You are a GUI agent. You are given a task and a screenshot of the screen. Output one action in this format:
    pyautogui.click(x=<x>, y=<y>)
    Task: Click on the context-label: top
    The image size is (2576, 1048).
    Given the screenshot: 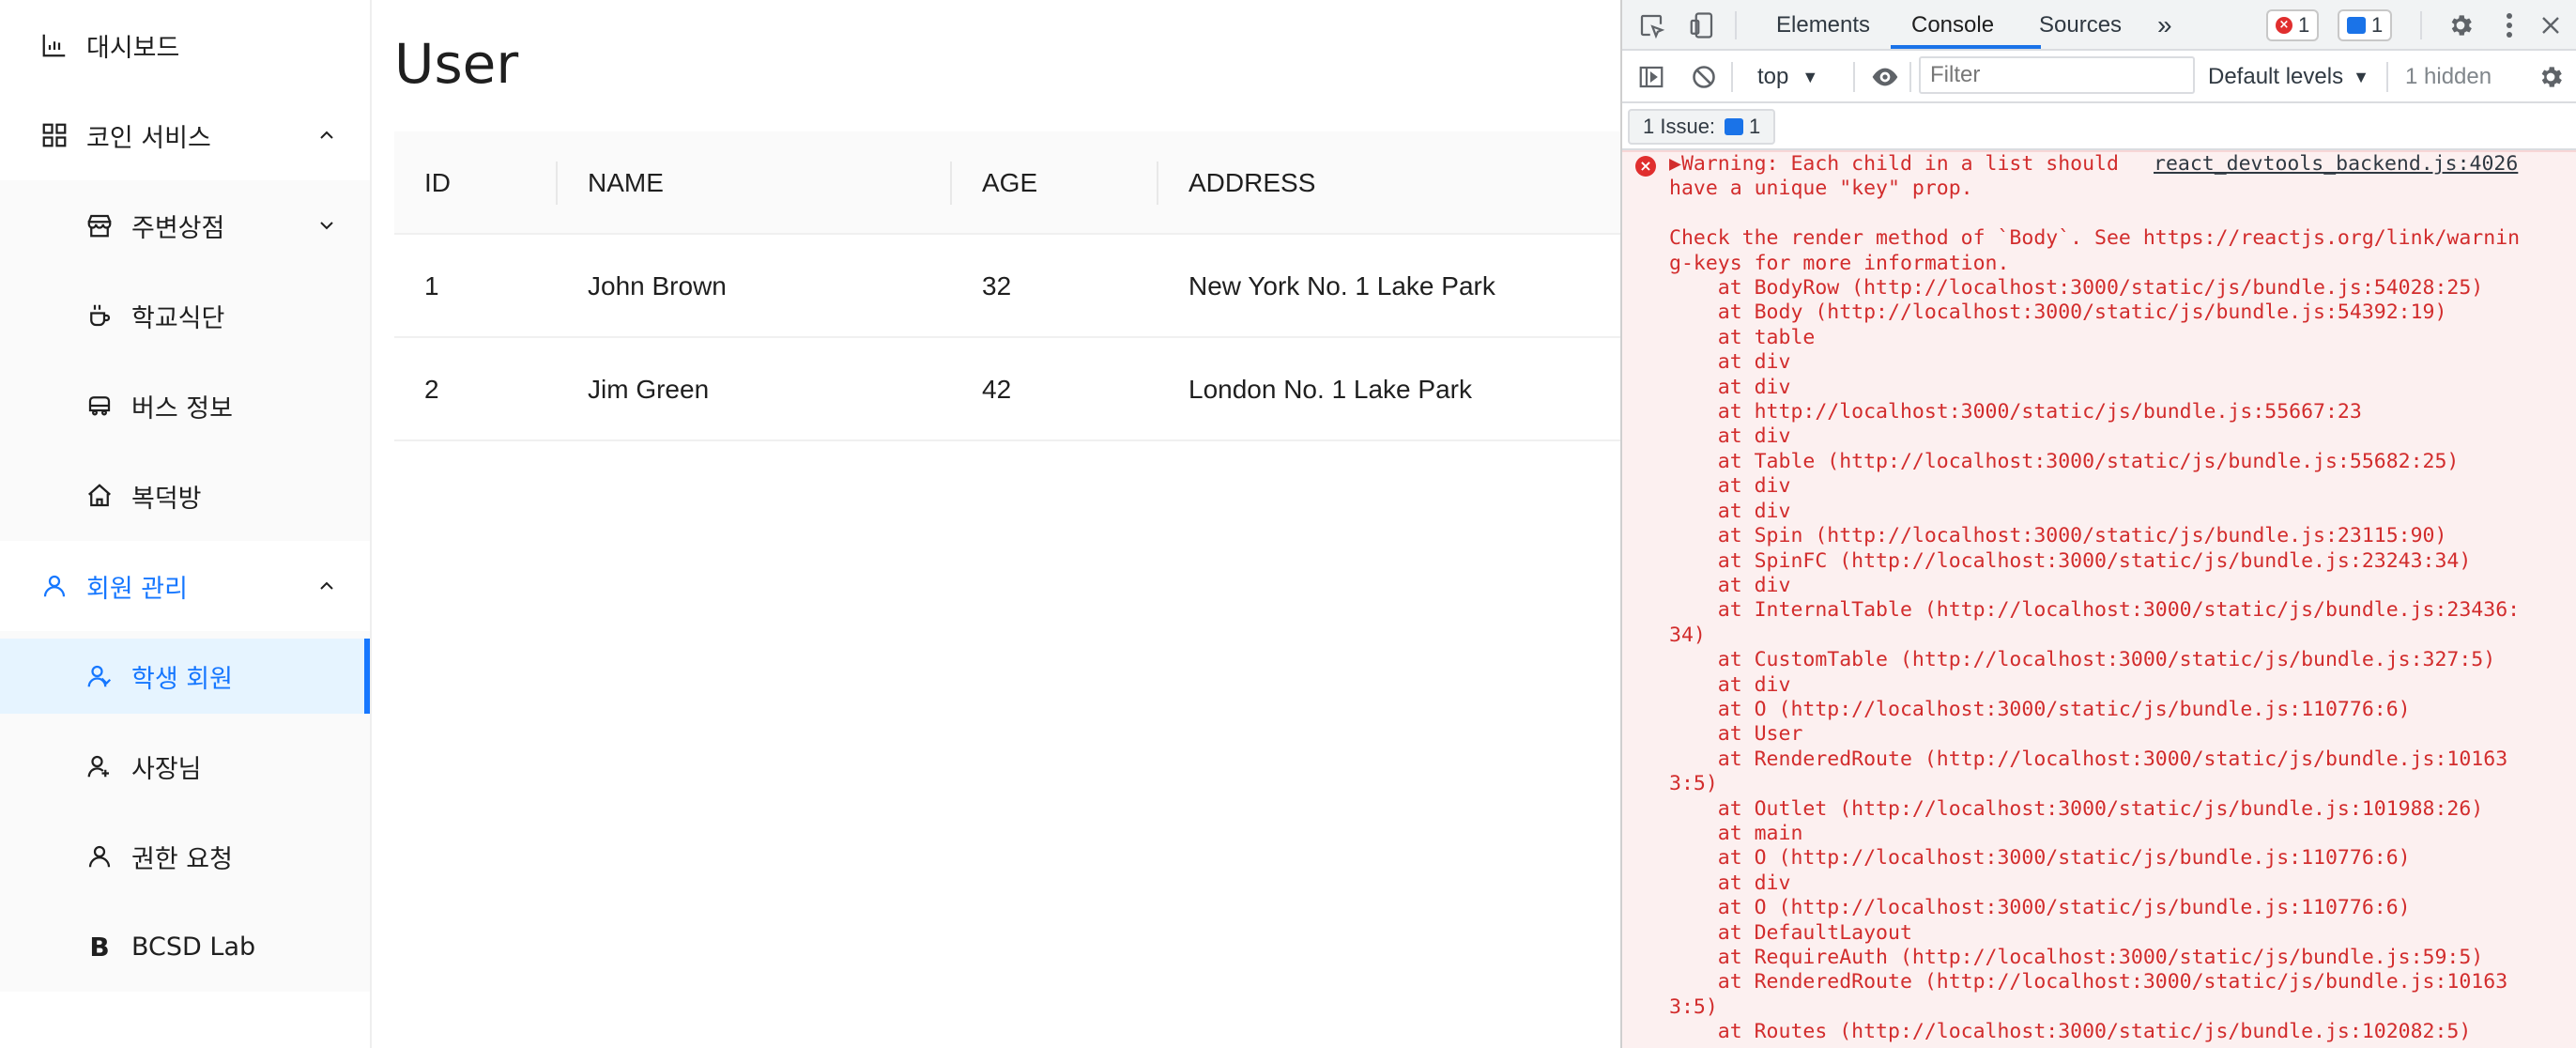 What is the action you would take?
    pyautogui.click(x=1773, y=76)
    